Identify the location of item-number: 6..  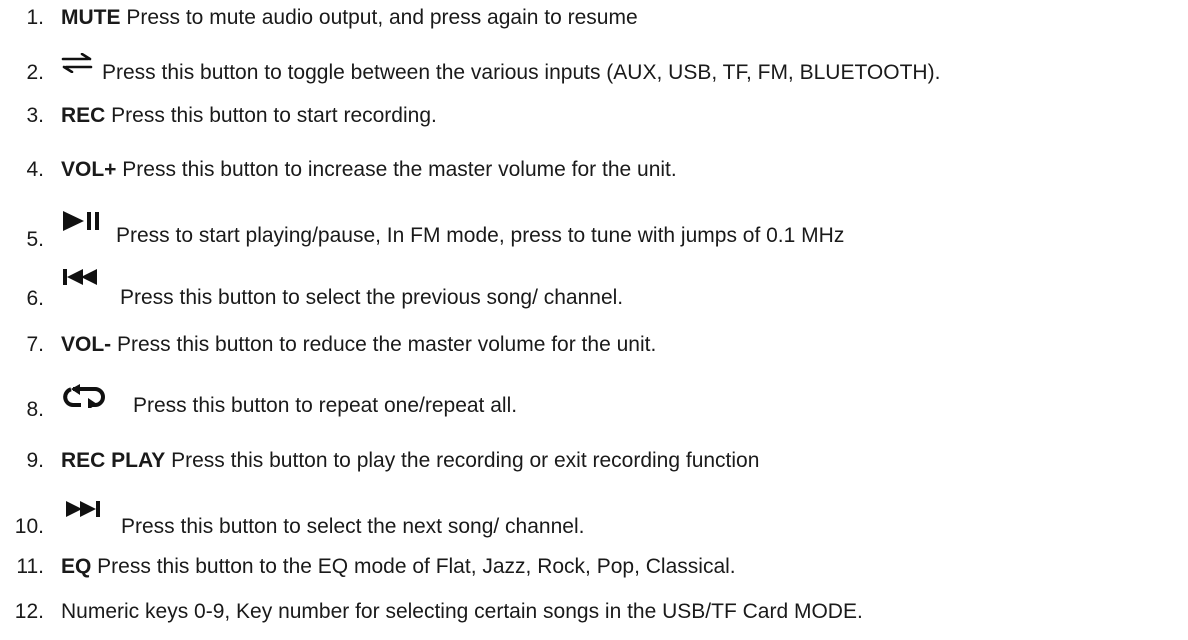
(35, 298).